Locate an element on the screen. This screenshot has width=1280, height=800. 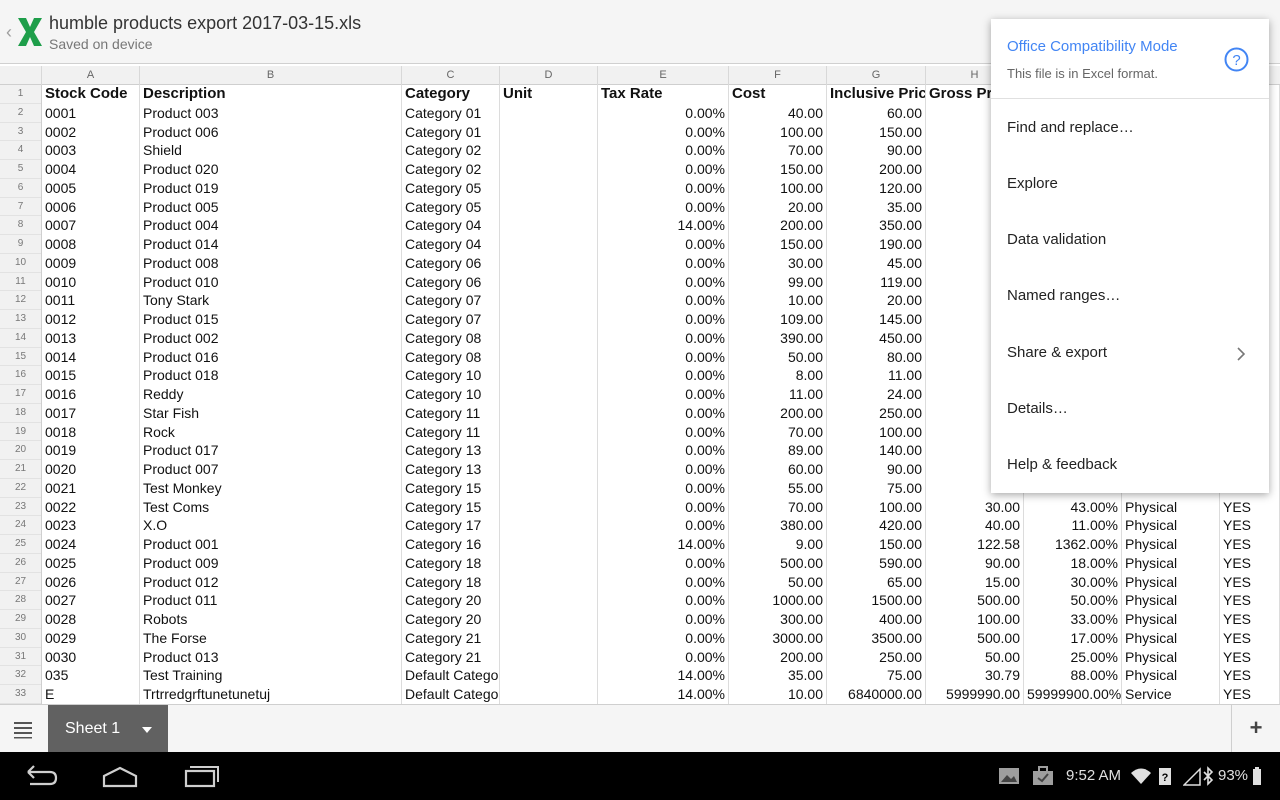
cell: Category 21 is located at coordinates (451, 638).